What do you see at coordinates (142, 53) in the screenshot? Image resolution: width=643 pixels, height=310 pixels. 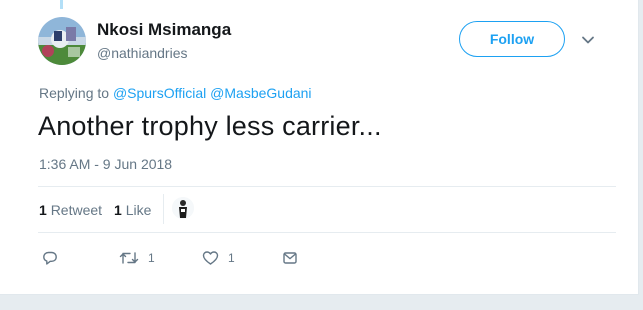 I see `author-handle: @nathiandries` at bounding box center [142, 53].